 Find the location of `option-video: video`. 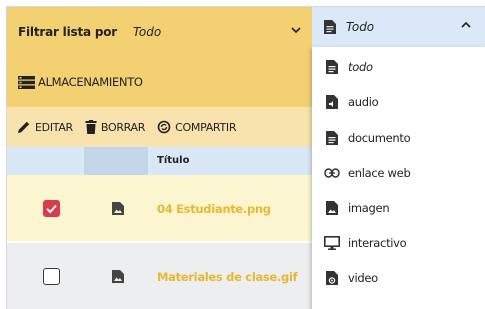

option-video: video is located at coordinates (398, 278).